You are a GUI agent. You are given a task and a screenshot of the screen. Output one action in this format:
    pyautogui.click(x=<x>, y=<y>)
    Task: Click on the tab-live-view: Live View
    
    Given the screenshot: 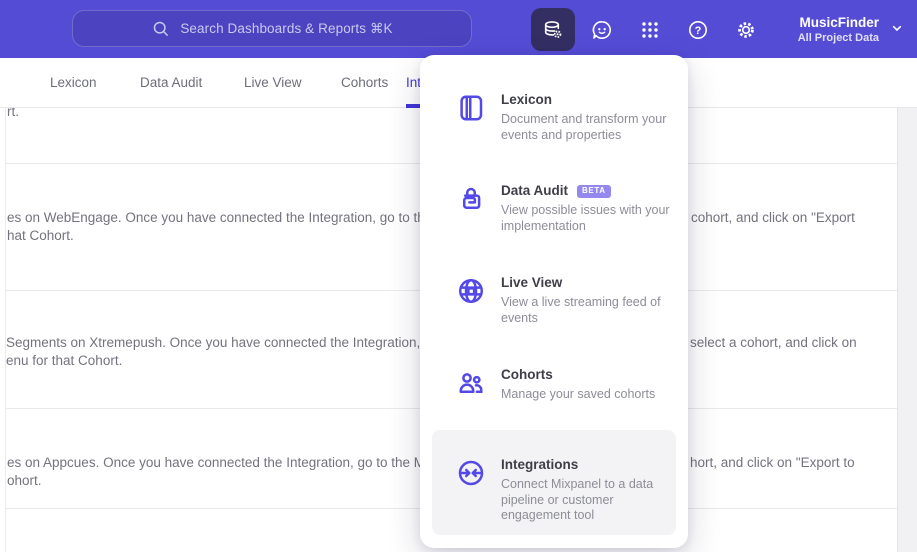 What is the action you would take?
    pyautogui.click(x=273, y=82)
    